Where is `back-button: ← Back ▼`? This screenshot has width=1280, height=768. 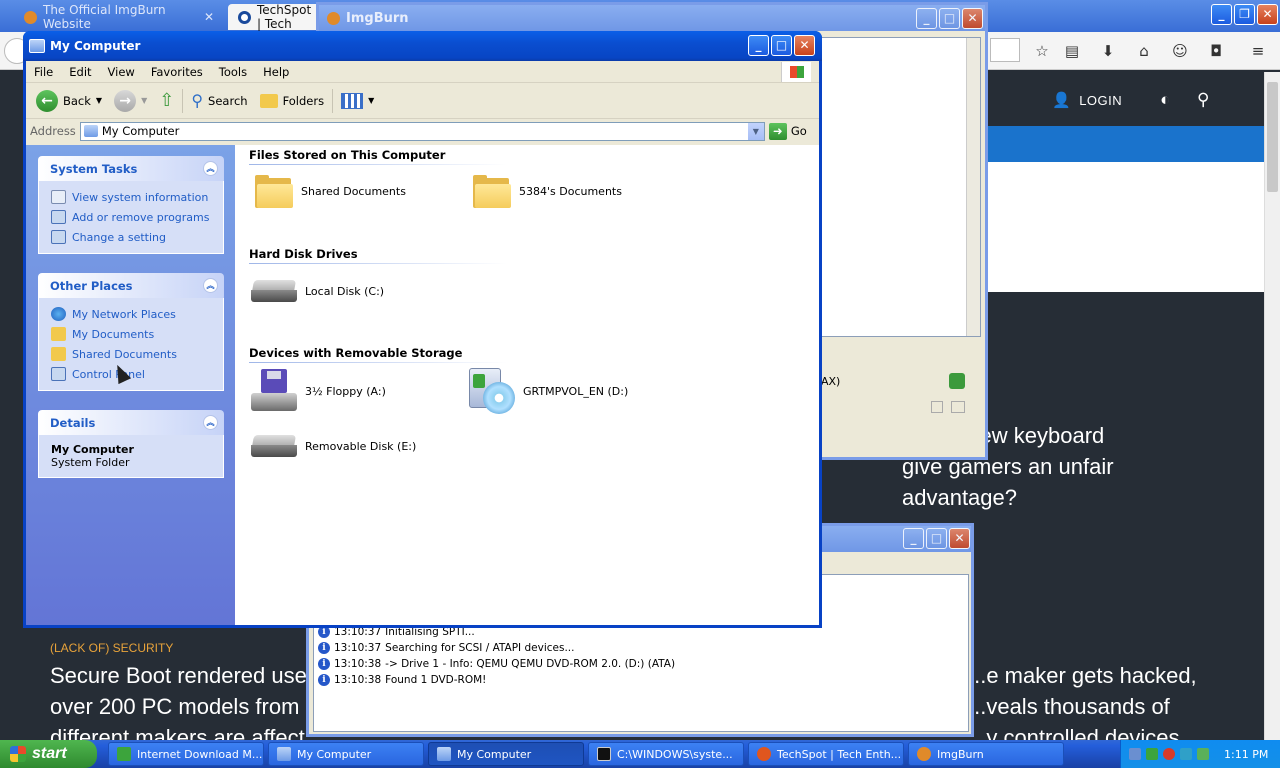 back-button: ← Back ▼ is located at coordinates (69, 101).